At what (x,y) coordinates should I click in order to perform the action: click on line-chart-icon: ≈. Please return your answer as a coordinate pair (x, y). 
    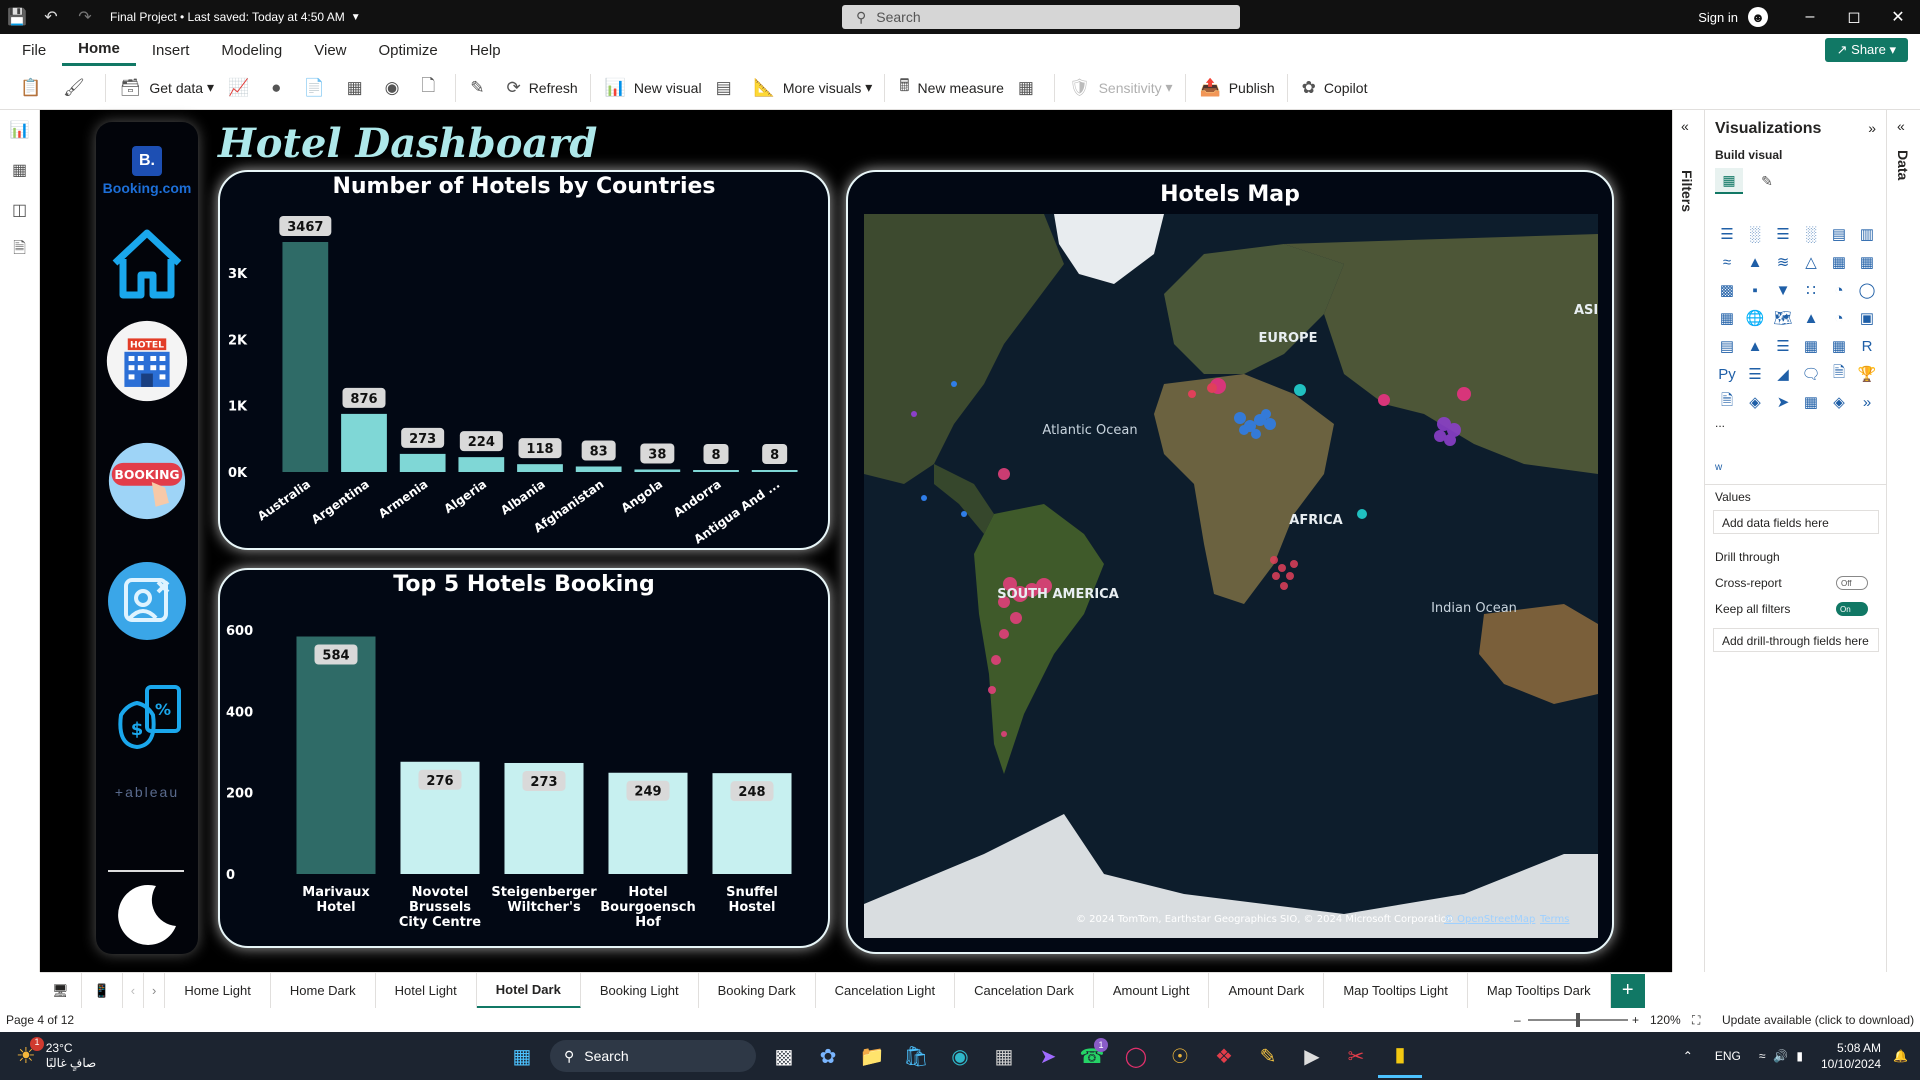
    Looking at the image, I should click on (1727, 262).